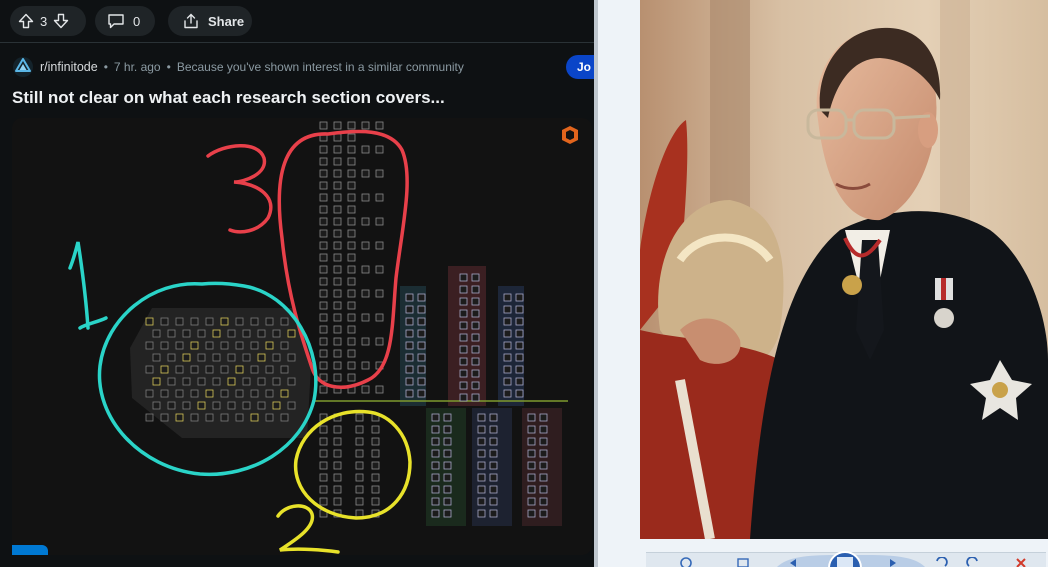 Image resolution: width=1048 pixels, height=567 pixels. Describe the element at coordinates (26, 21) in the screenshot. I see `upvote-icon` at that location.